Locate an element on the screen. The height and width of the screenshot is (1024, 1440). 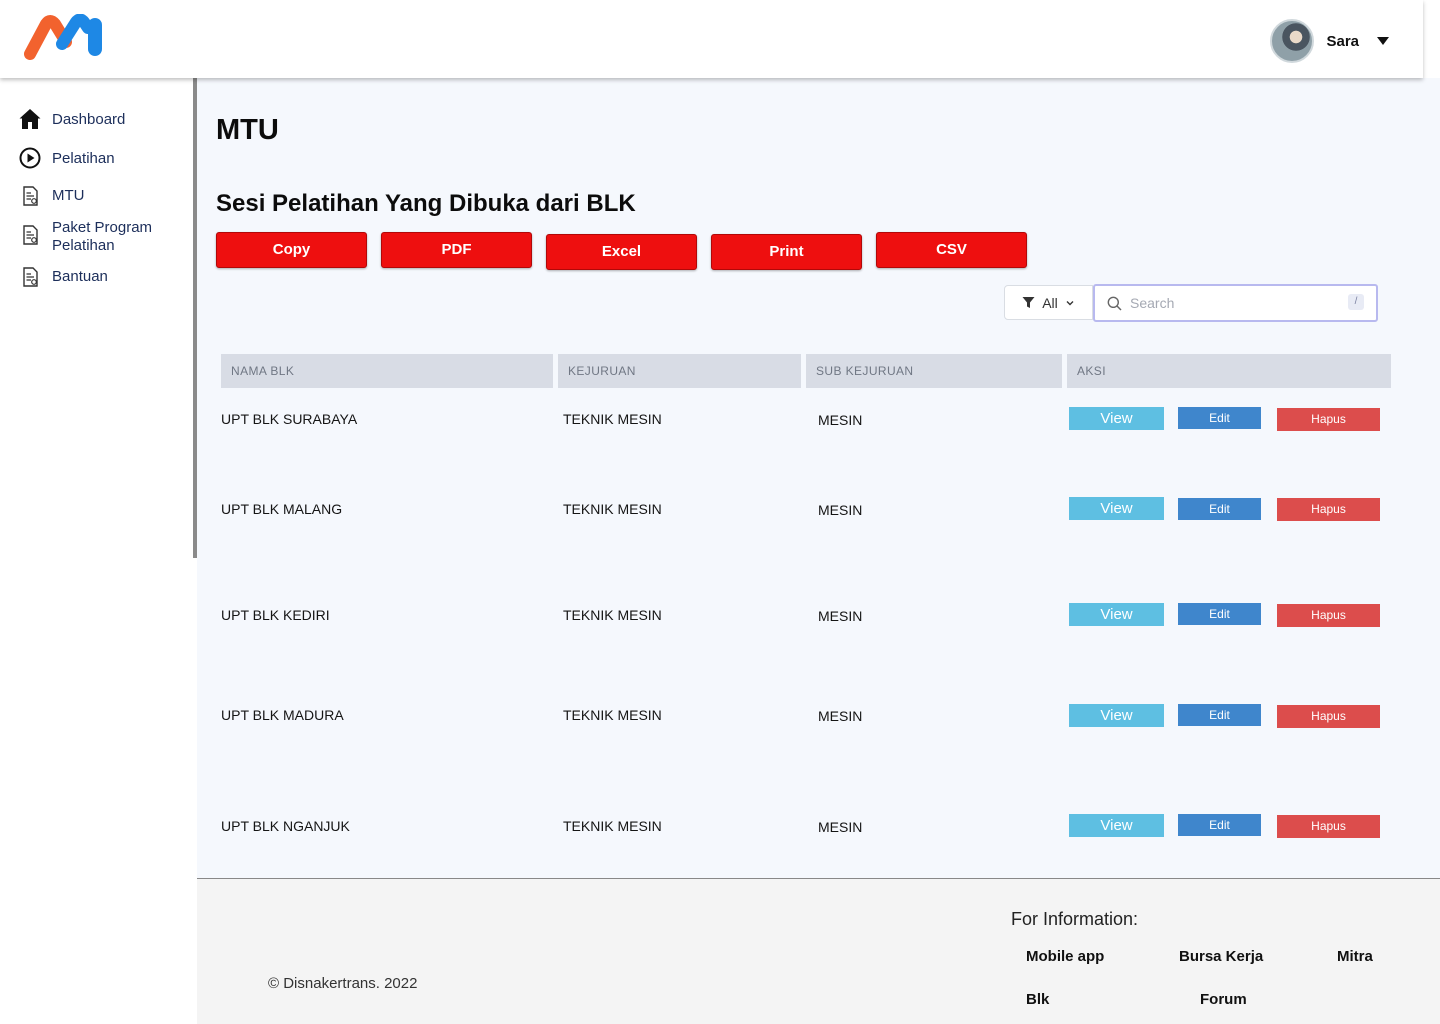
sidebar-item-label: Paket Program Pelatihan is located at coordinates (102, 236).